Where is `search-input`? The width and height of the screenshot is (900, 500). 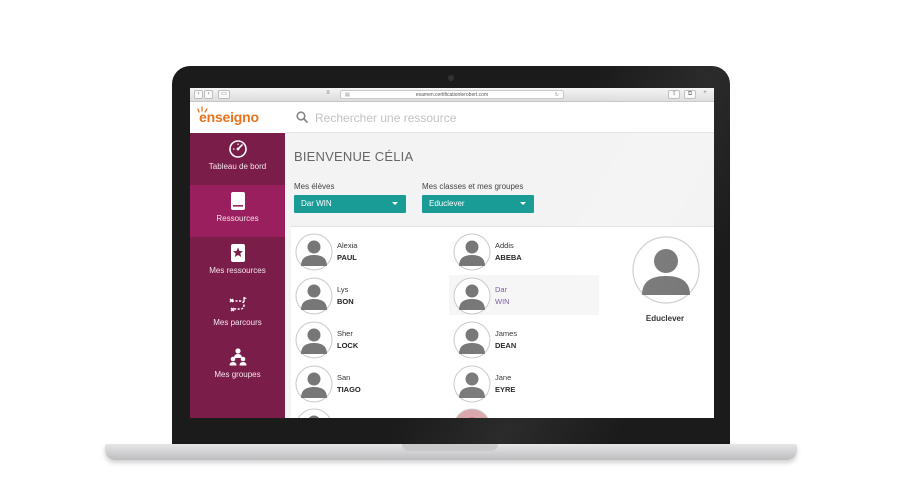 search-input is located at coordinates (505, 117).